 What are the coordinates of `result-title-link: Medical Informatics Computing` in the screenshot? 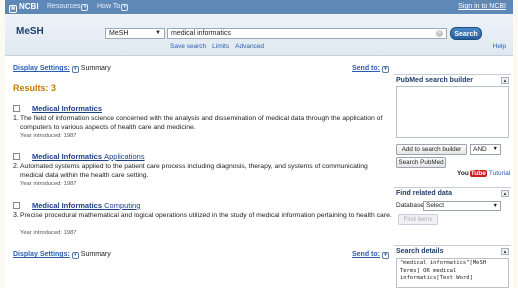 It's located at (86, 205).